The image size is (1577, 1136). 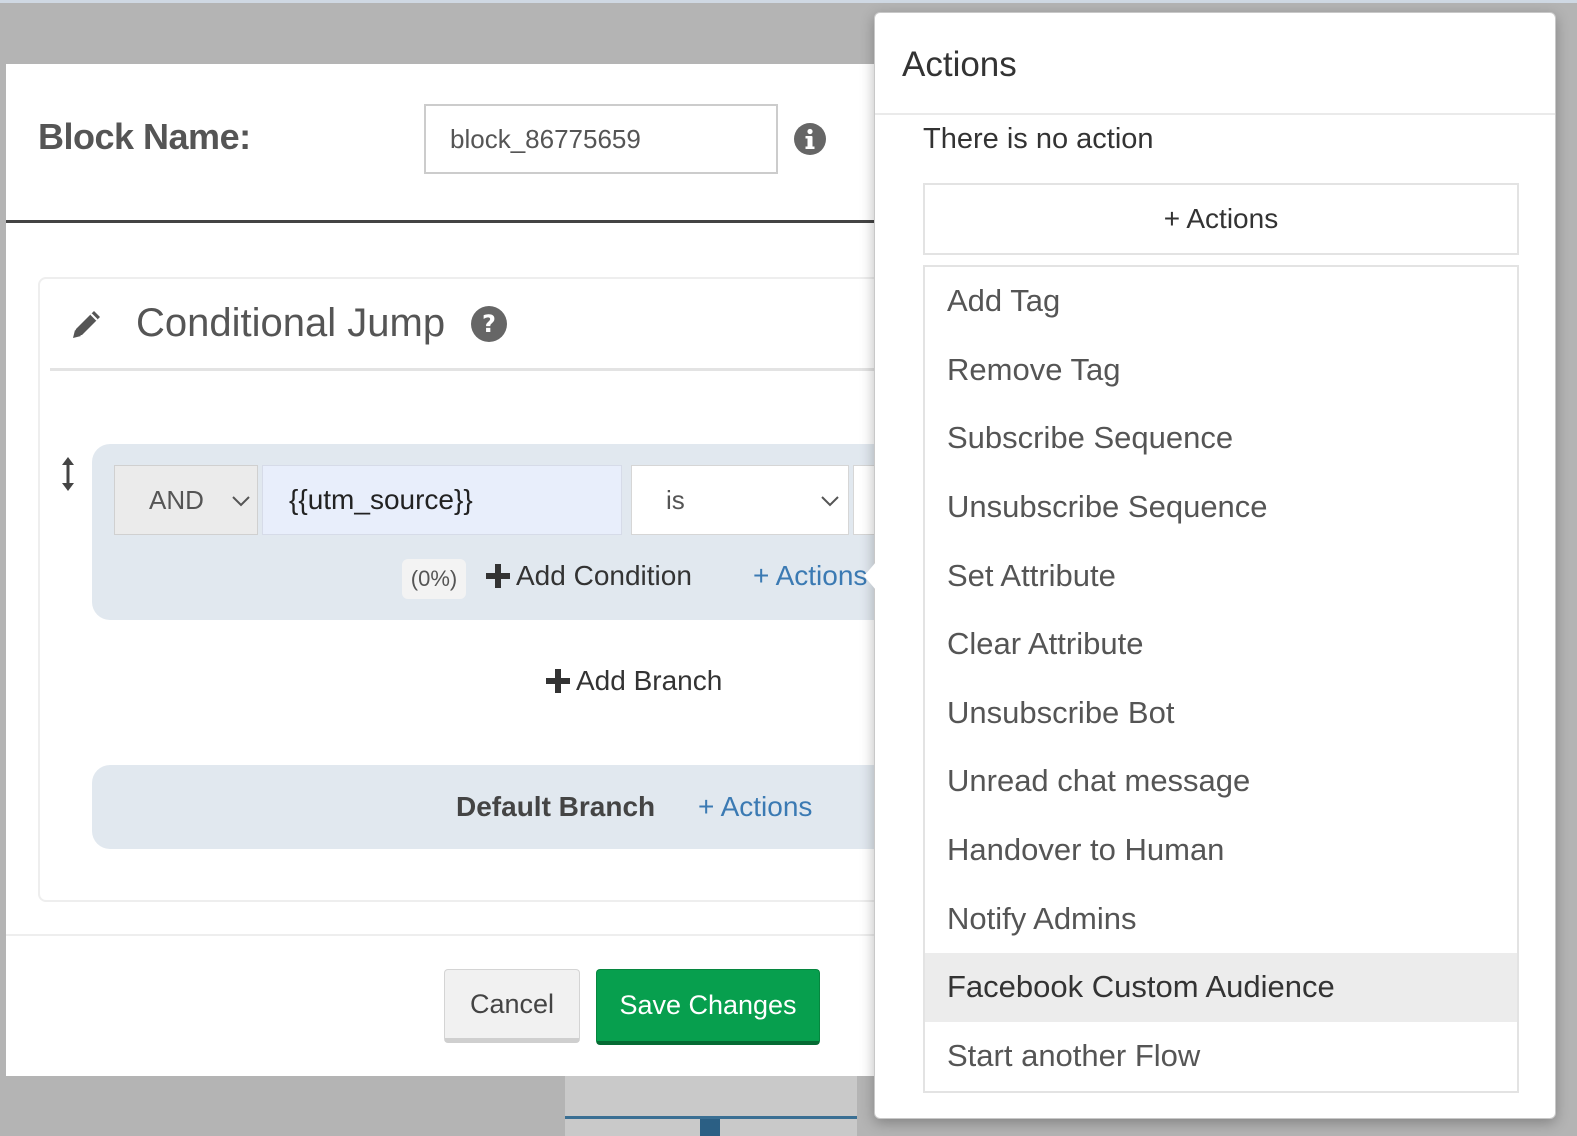 I want to click on action-item-add-tag: Add Tag, so click(x=1221, y=301).